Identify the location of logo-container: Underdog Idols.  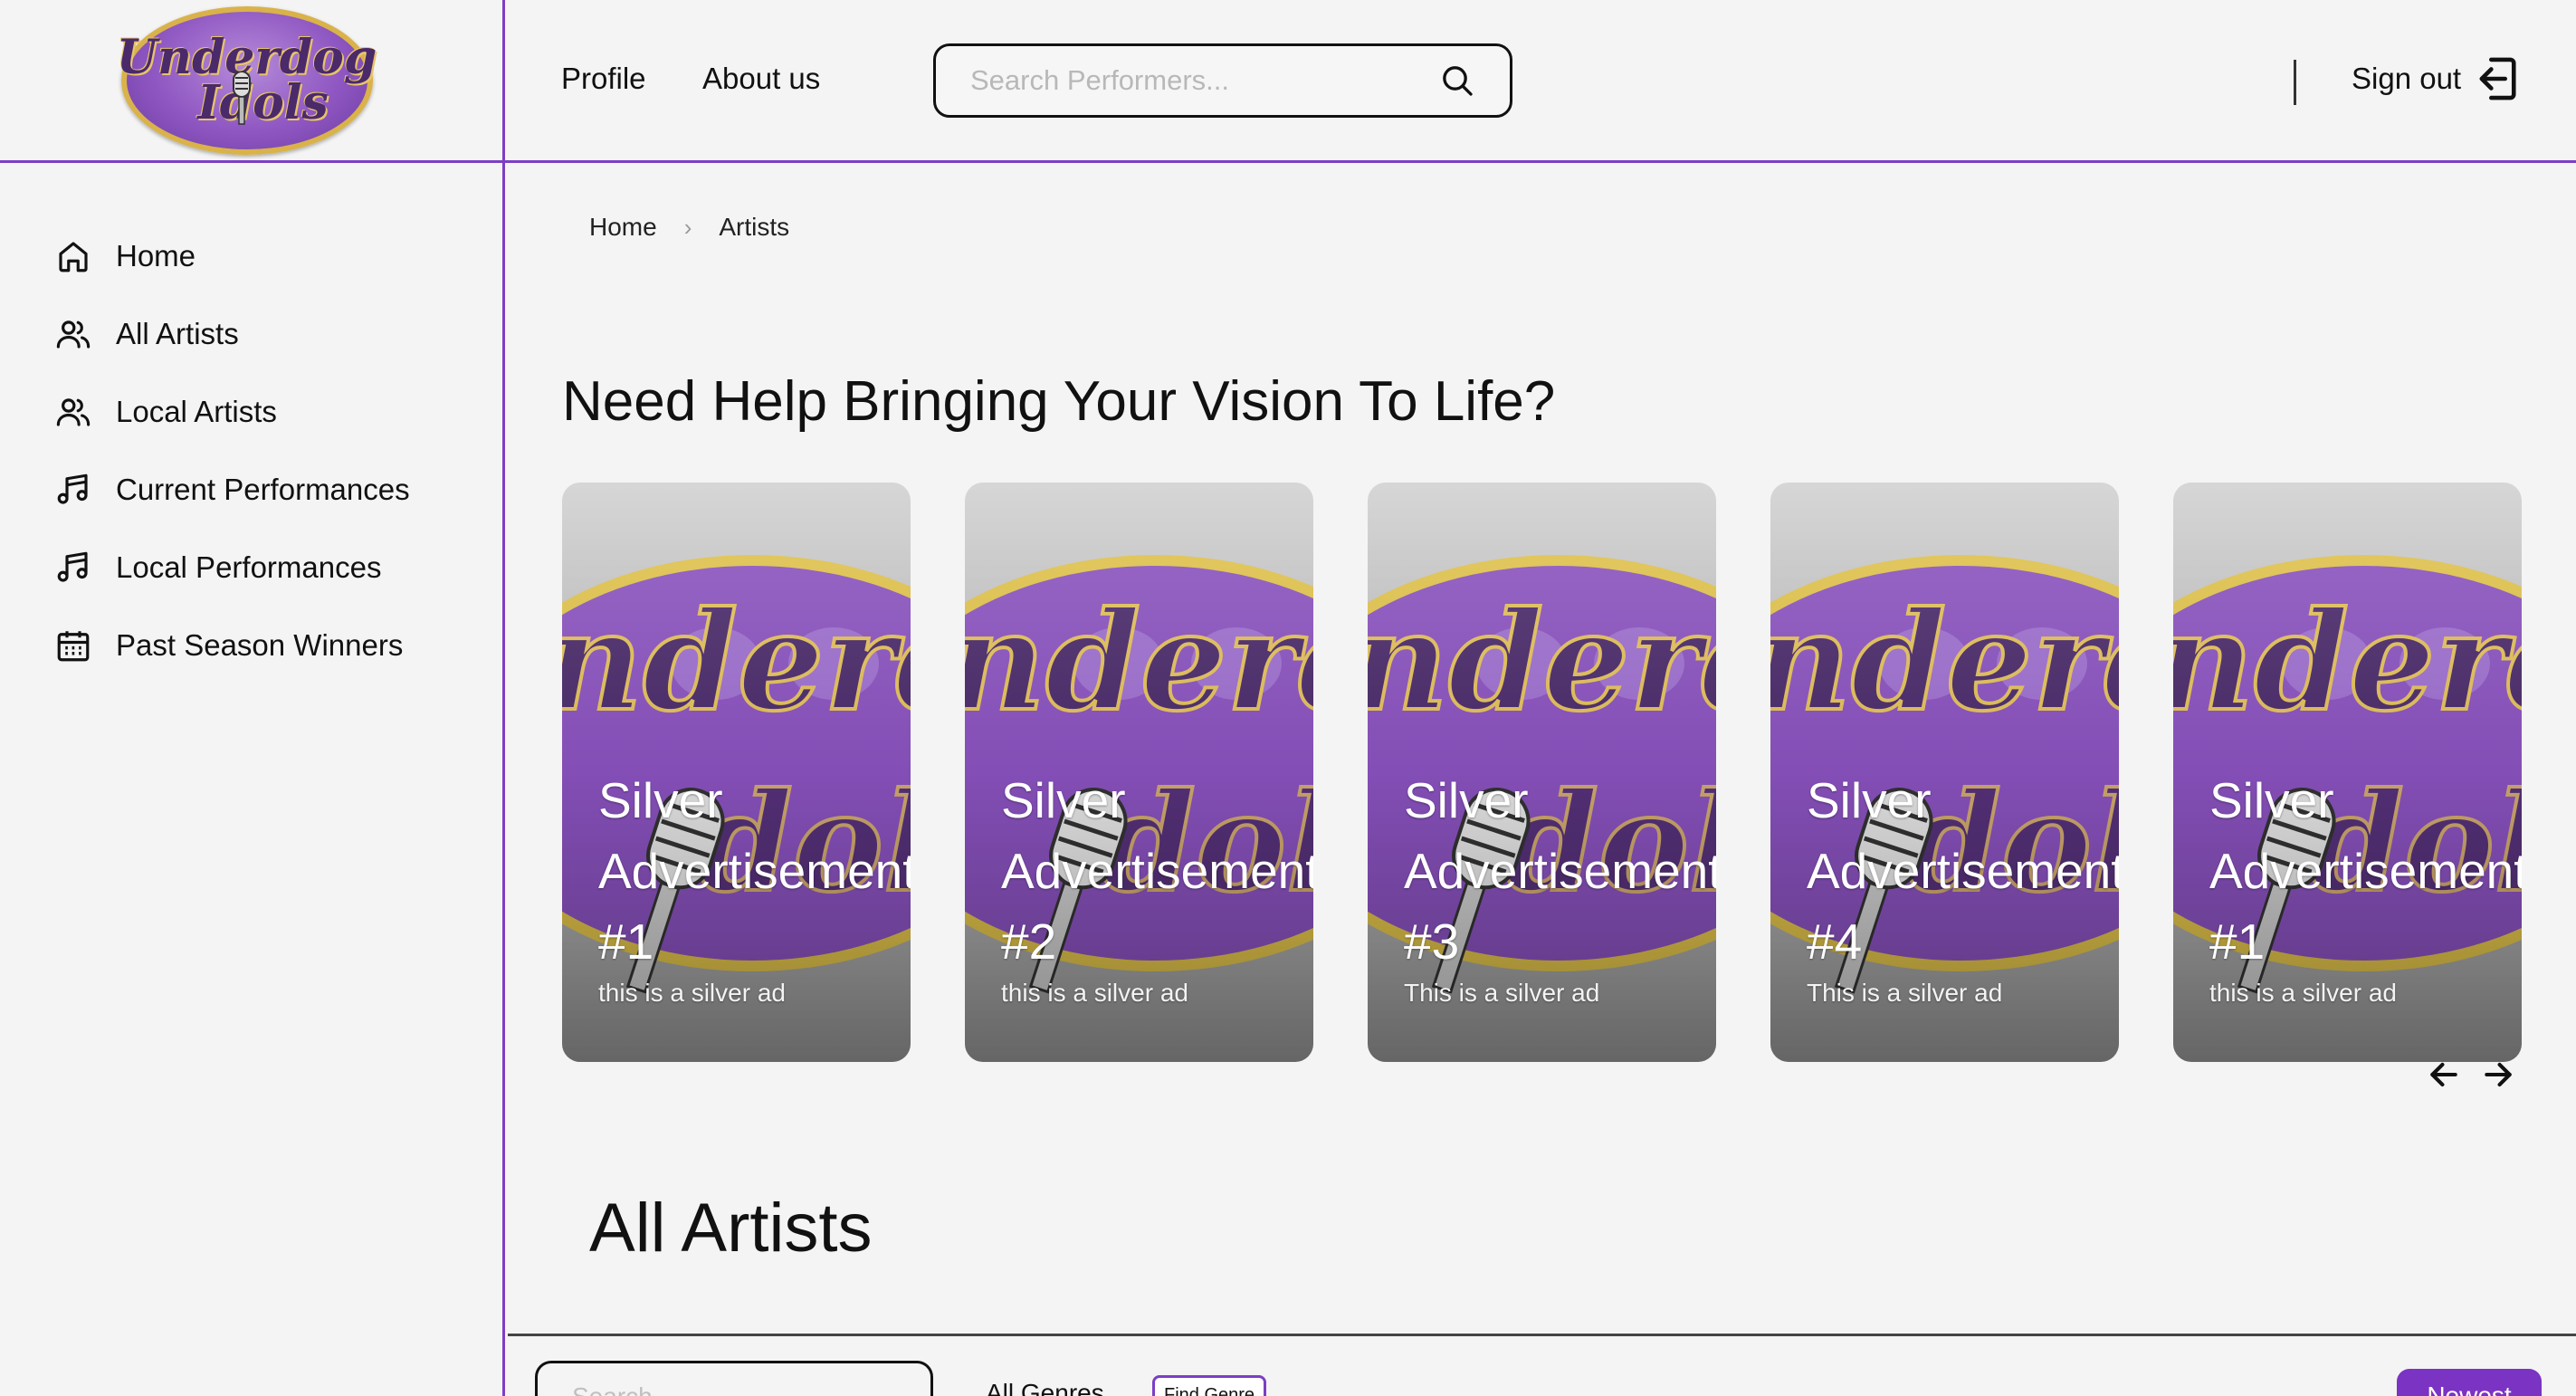
(251, 81).